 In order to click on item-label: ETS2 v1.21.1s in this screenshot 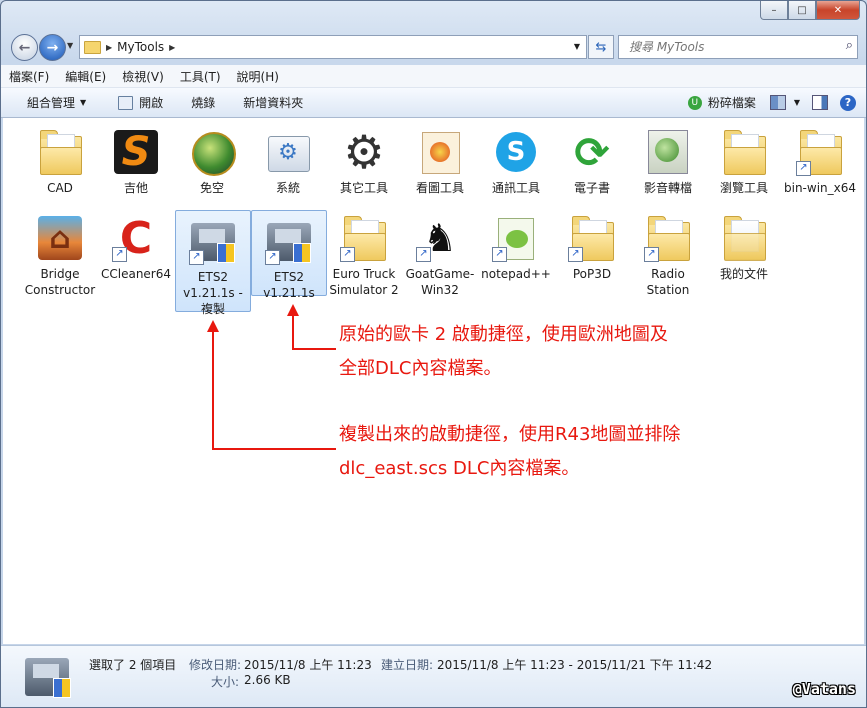, I will do `click(289, 285)`.